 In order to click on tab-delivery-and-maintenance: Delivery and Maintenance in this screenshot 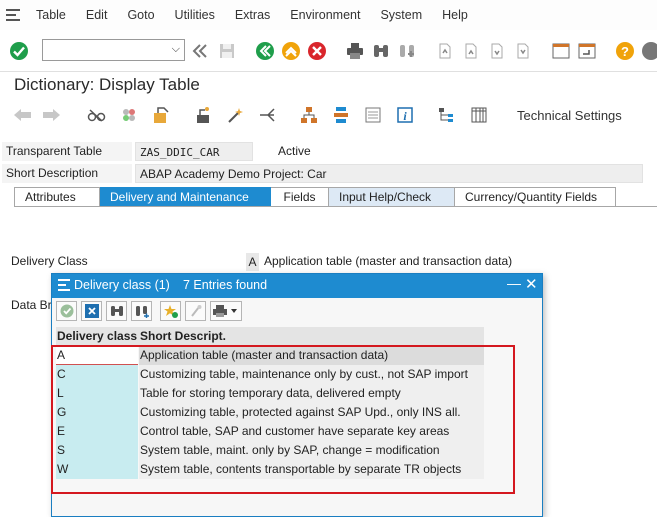, I will do `click(185, 197)`.